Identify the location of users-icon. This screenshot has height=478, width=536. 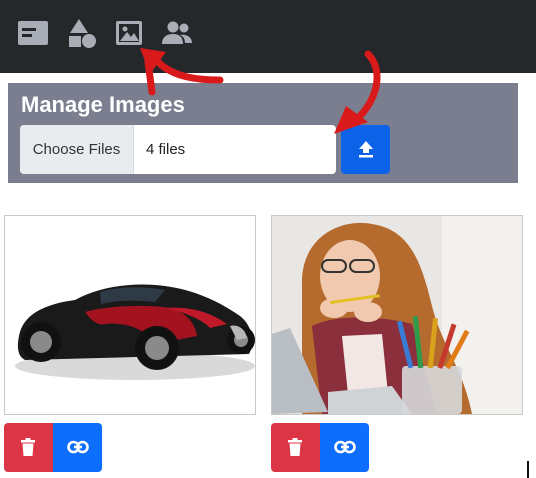
(177, 33).